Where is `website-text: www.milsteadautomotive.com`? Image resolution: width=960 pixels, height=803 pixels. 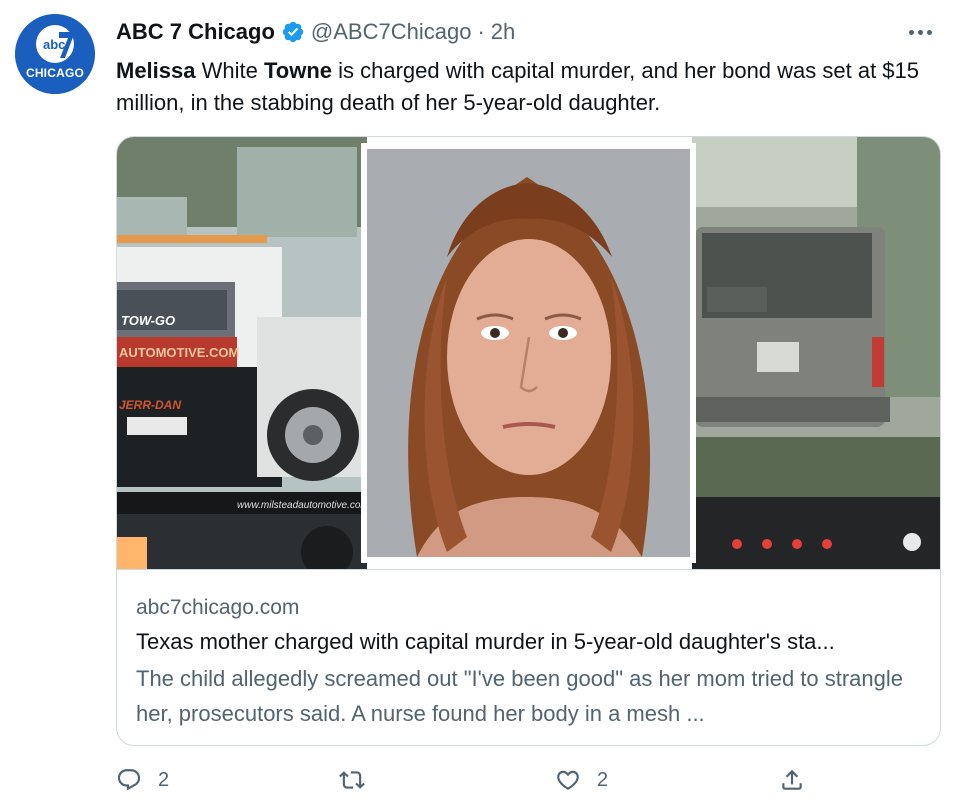 website-text: www.milsteadautomotive.com is located at coordinates (303, 505).